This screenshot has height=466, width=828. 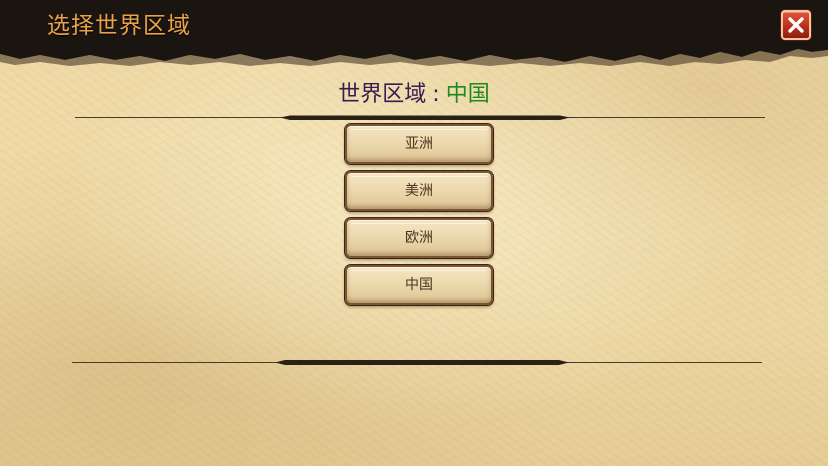 I want to click on region-label: 世界区域, so click(x=382, y=94).